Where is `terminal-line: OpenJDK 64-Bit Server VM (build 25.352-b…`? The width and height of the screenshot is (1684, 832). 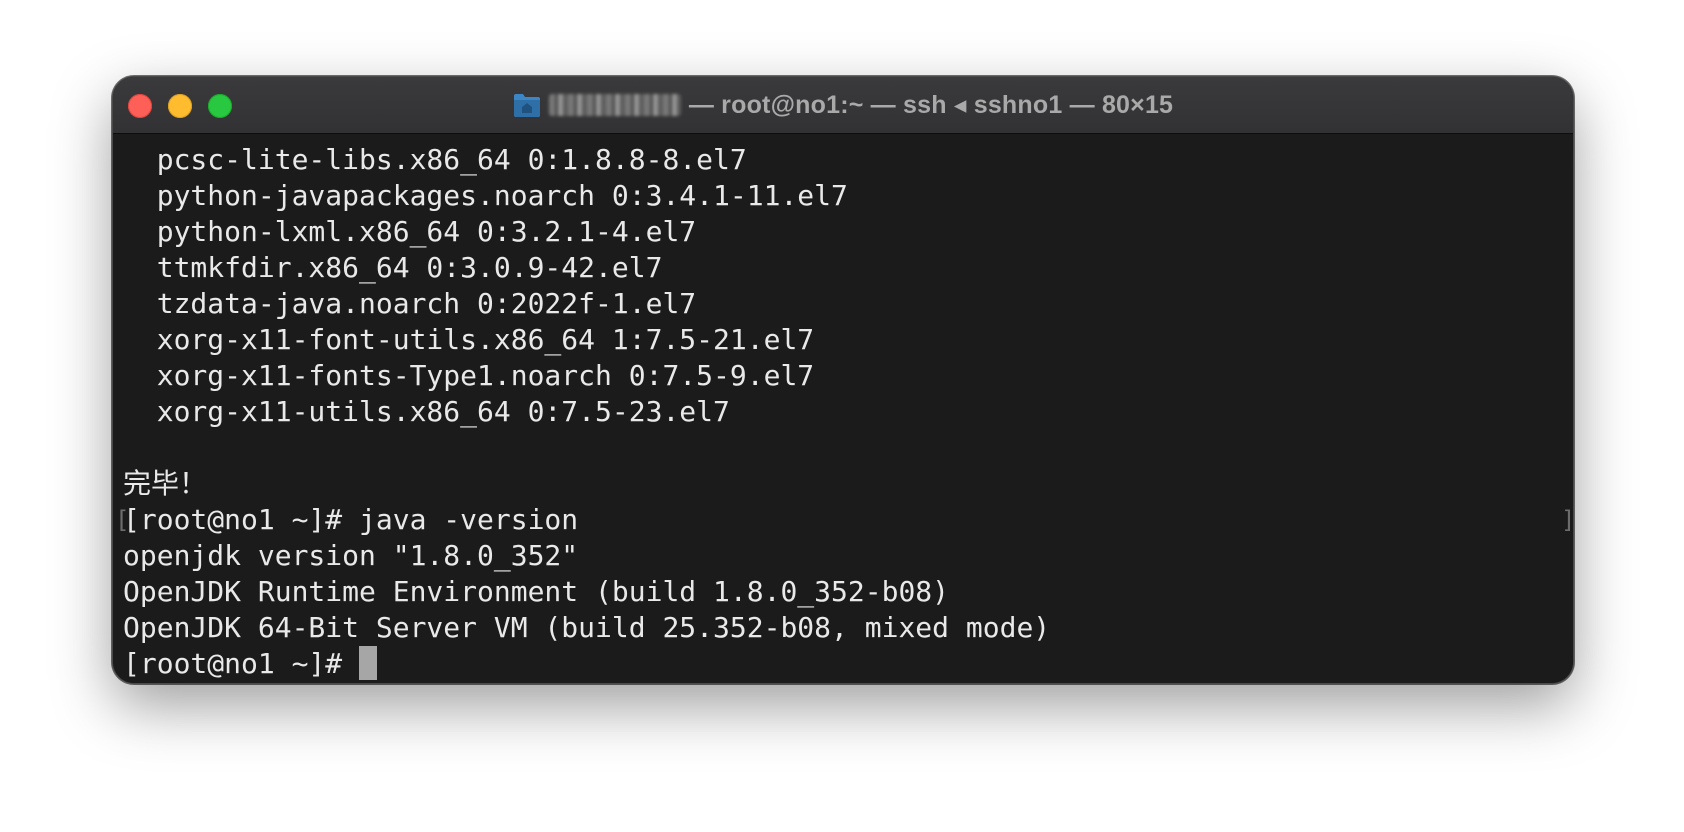
terminal-line: OpenJDK 64-Bit Server VM (build 25.352-b… is located at coordinates (587, 627).